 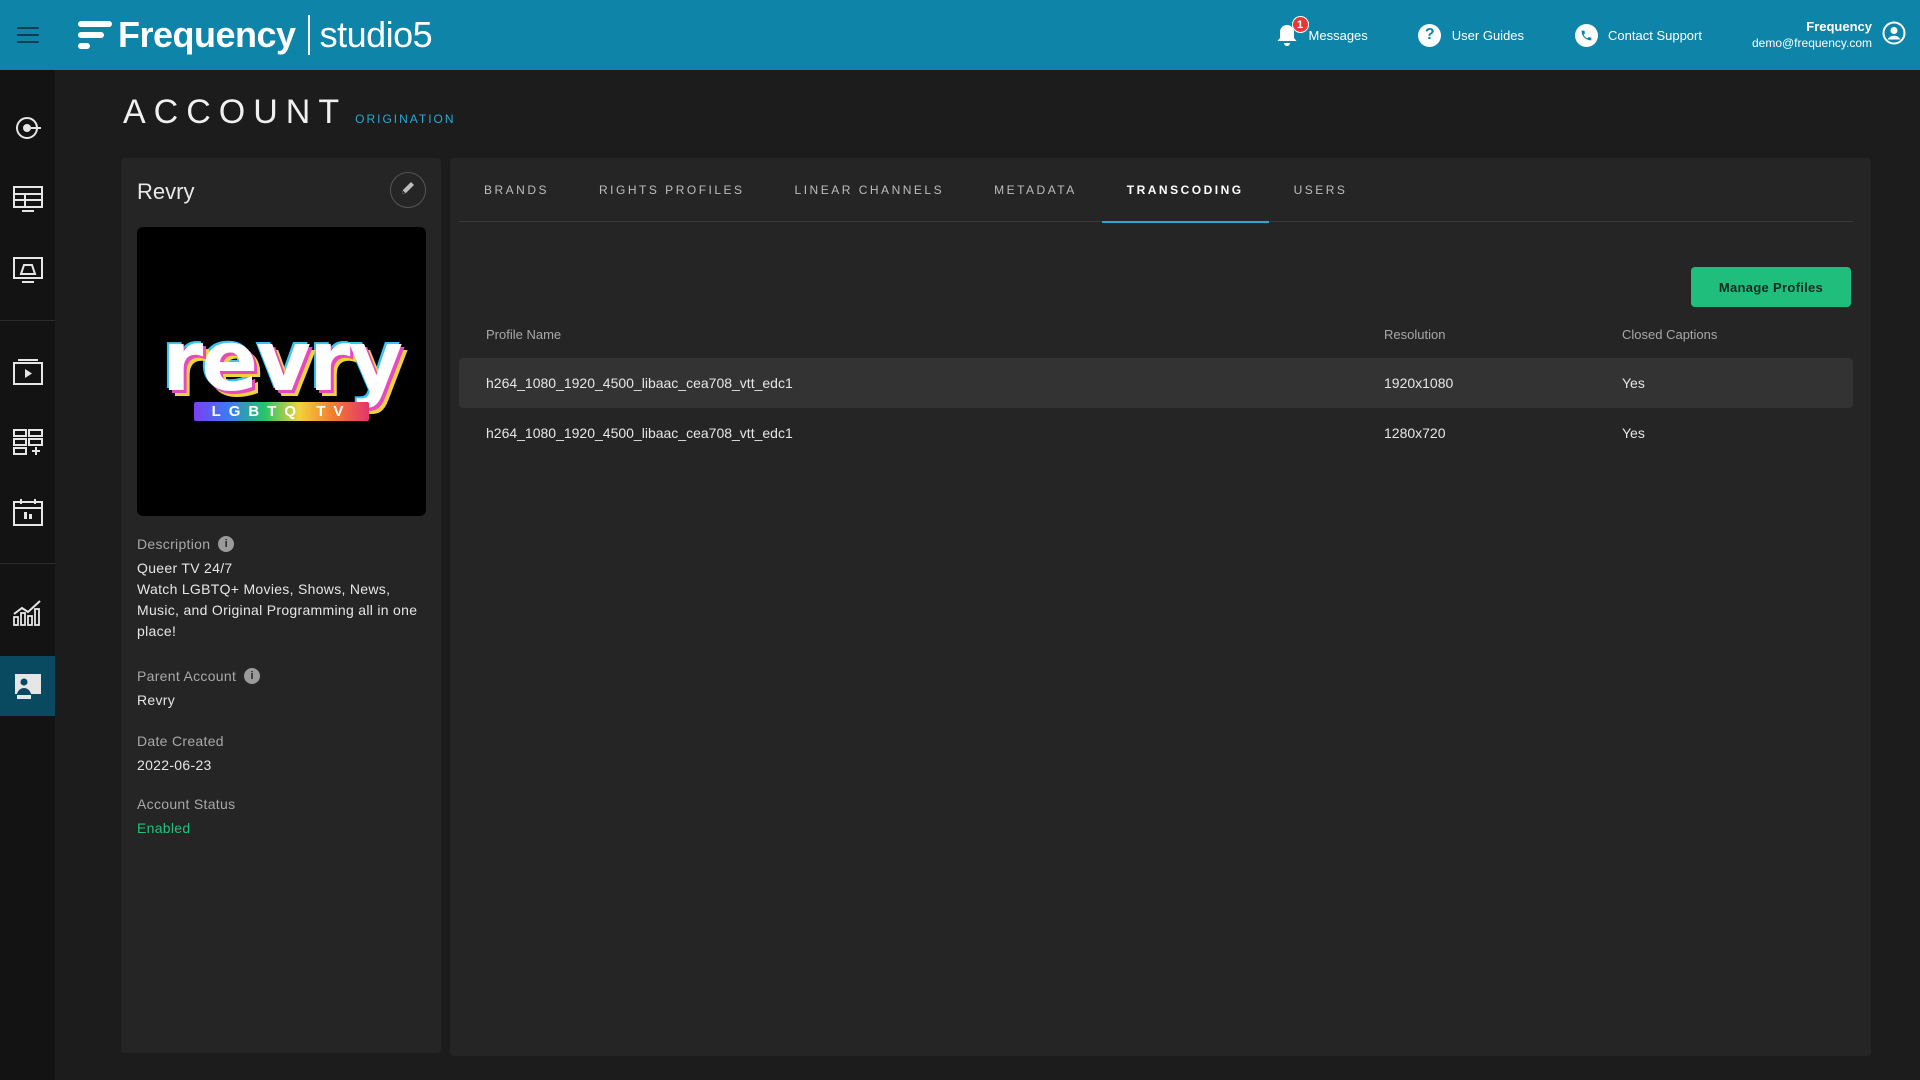 What do you see at coordinates (235, 112) in the screenshot?
I see `page-title-text: ACCOUNT` at bounding box center [235, 112].